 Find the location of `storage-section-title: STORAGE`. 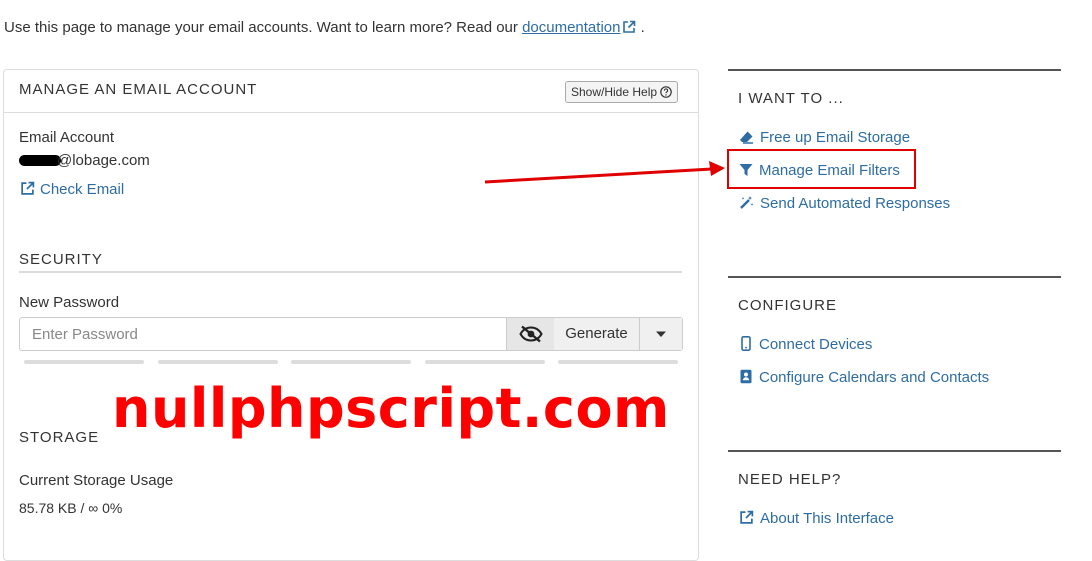

storage-section-title: STORAGE is located at coordinates (59, 437).